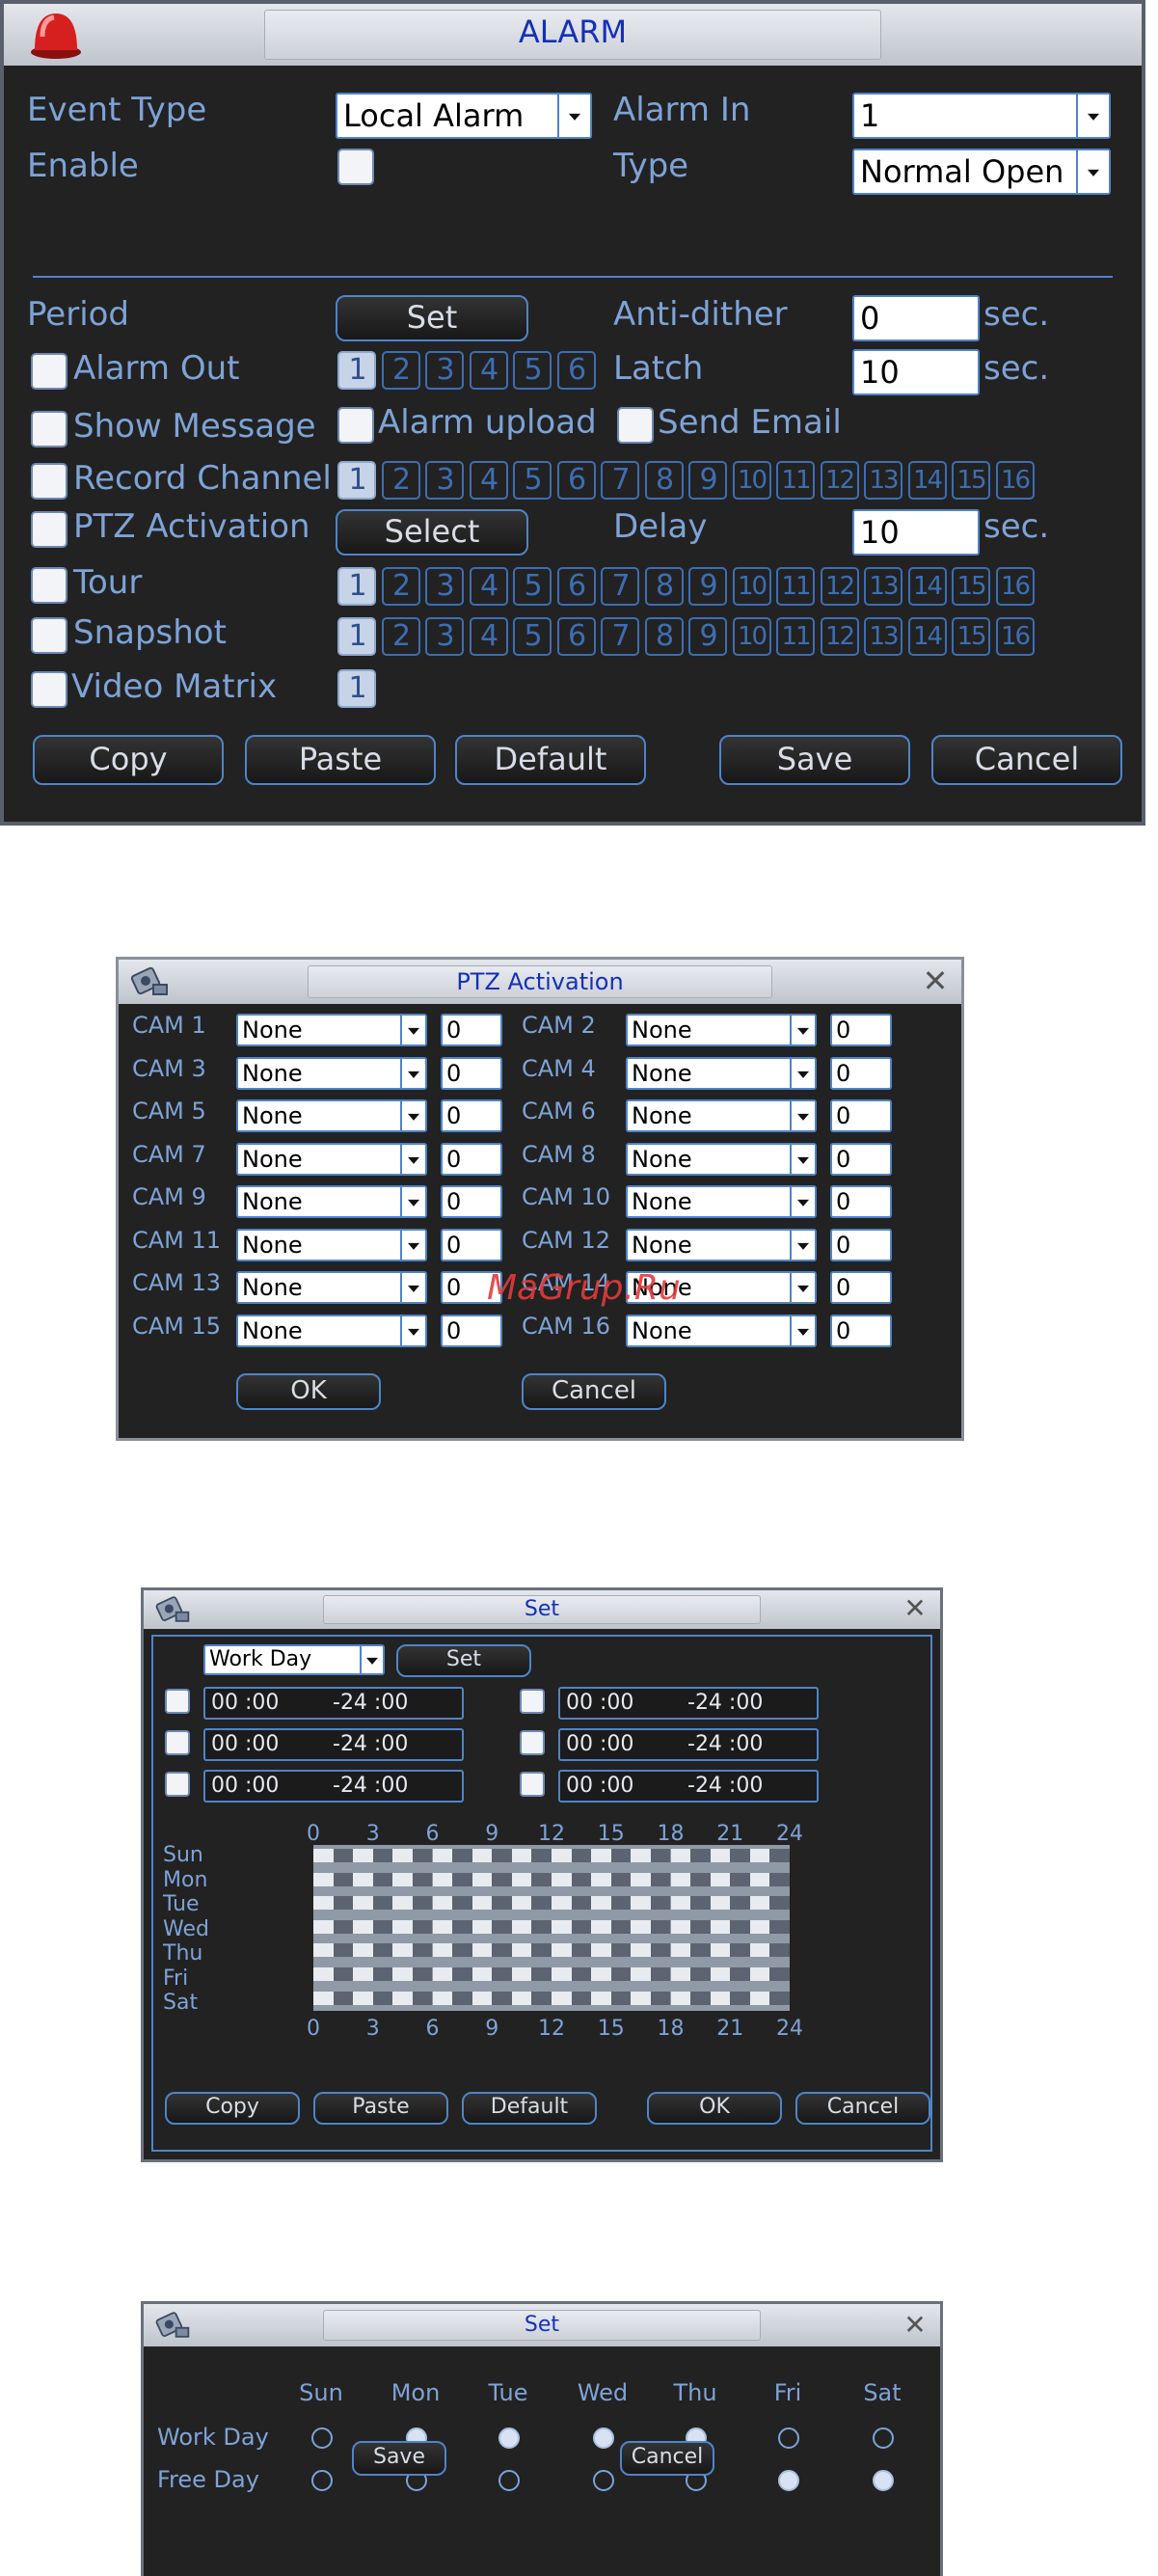 This screenshot has height=2576, width=1158. Describe the element at coordinates (532, 586) in the screenshot. I see `channel-5-toggle: 5` at that location.